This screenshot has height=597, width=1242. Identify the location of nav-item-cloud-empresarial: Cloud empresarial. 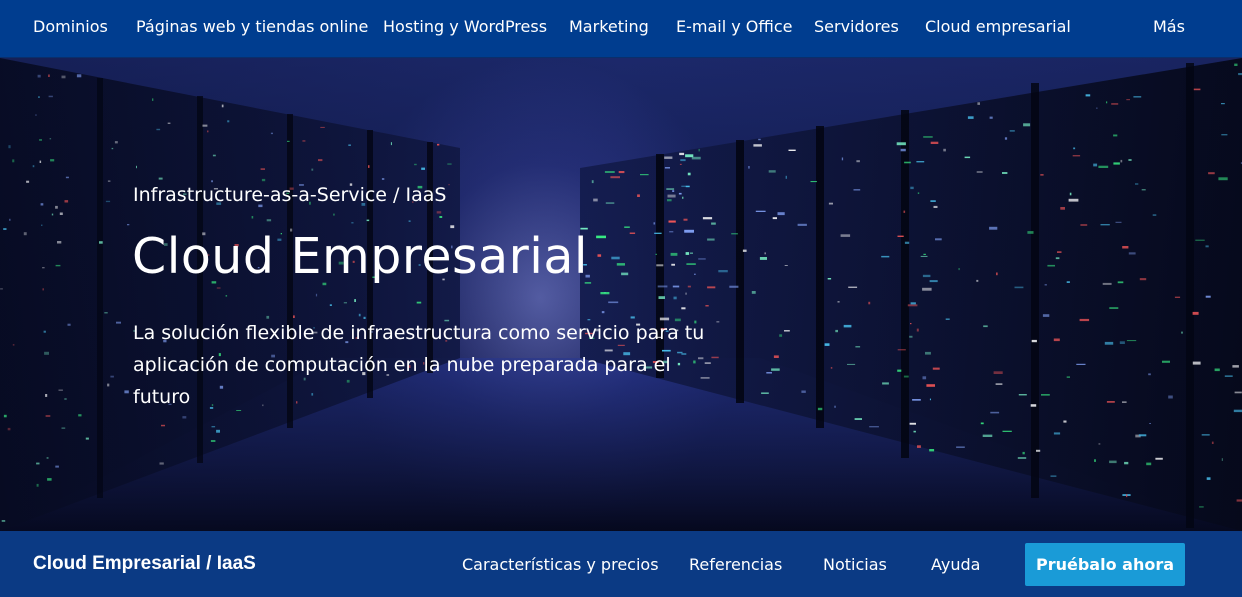
(998, 26).